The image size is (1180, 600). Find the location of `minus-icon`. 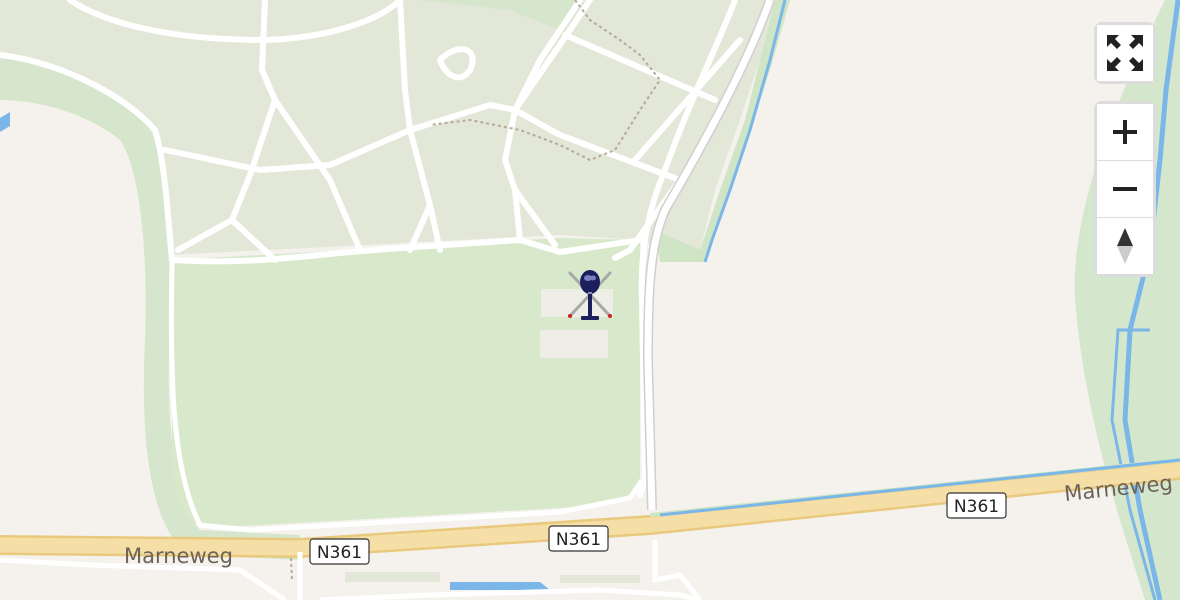

minus-icon is located at coordinates (1125, 189).